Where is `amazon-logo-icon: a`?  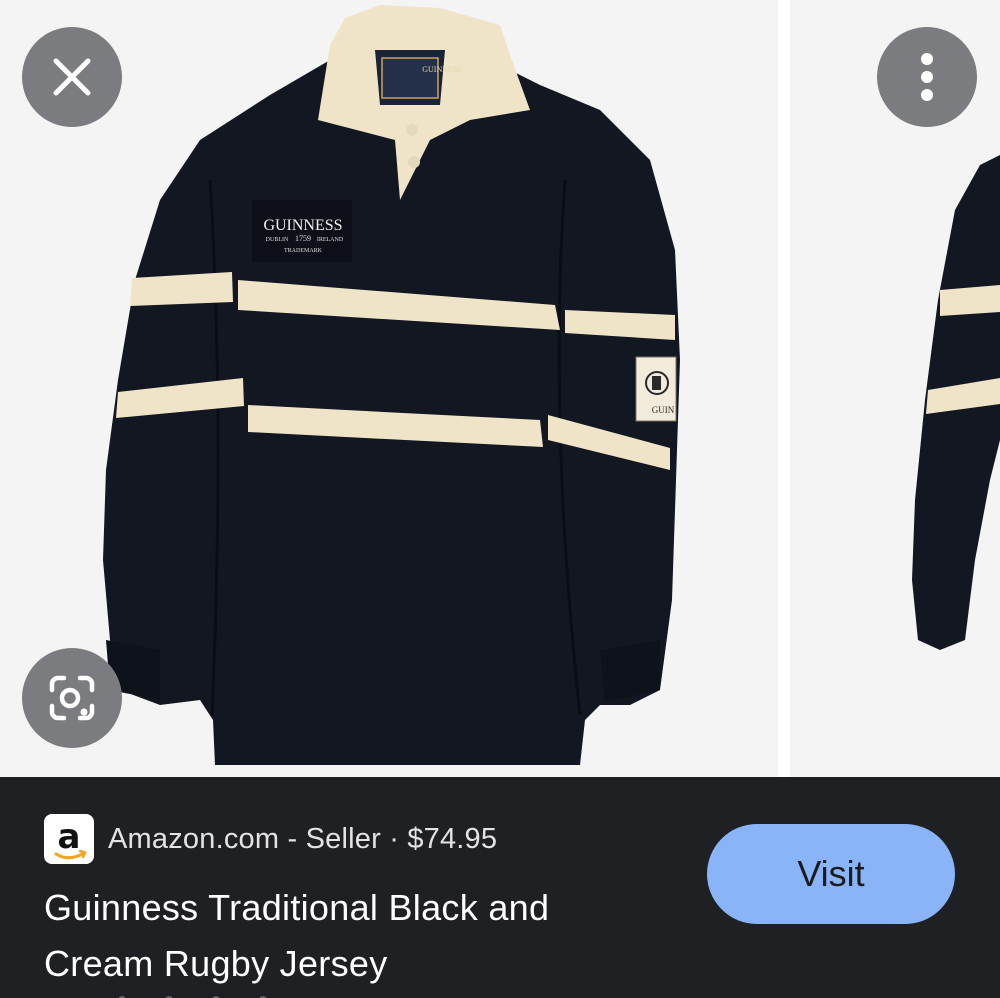
amazon-logo-icon: a is located at coordinates (69, 839).